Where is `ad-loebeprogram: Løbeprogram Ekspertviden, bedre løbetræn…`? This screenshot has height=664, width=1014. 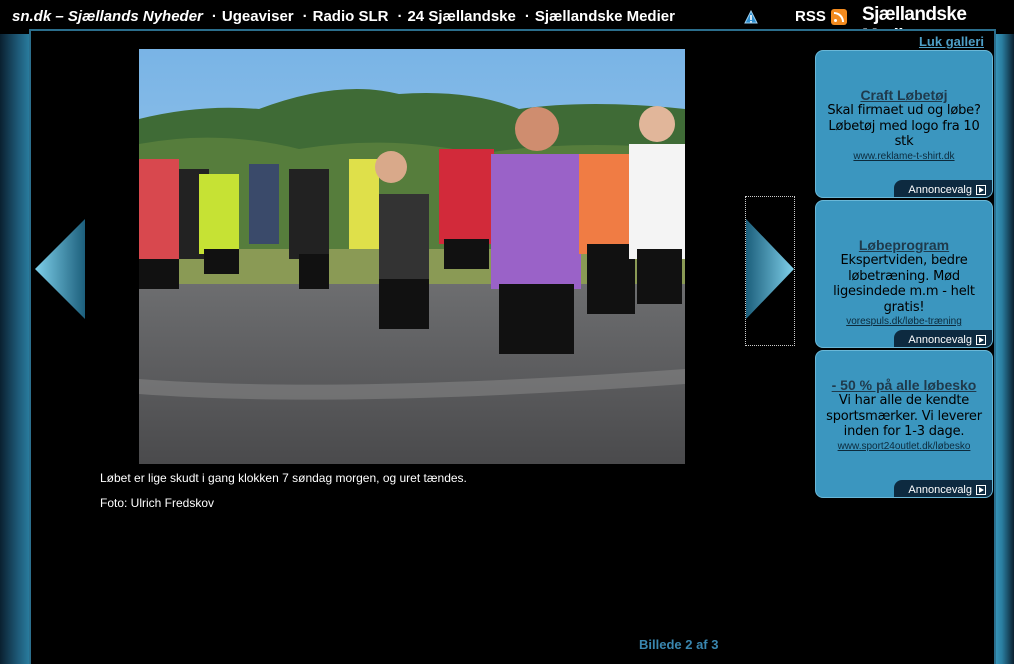
ad-loebeprogram: Løbeprogram Ekspertviden, bedre løbetræn… is located at coordinates (904, 274).